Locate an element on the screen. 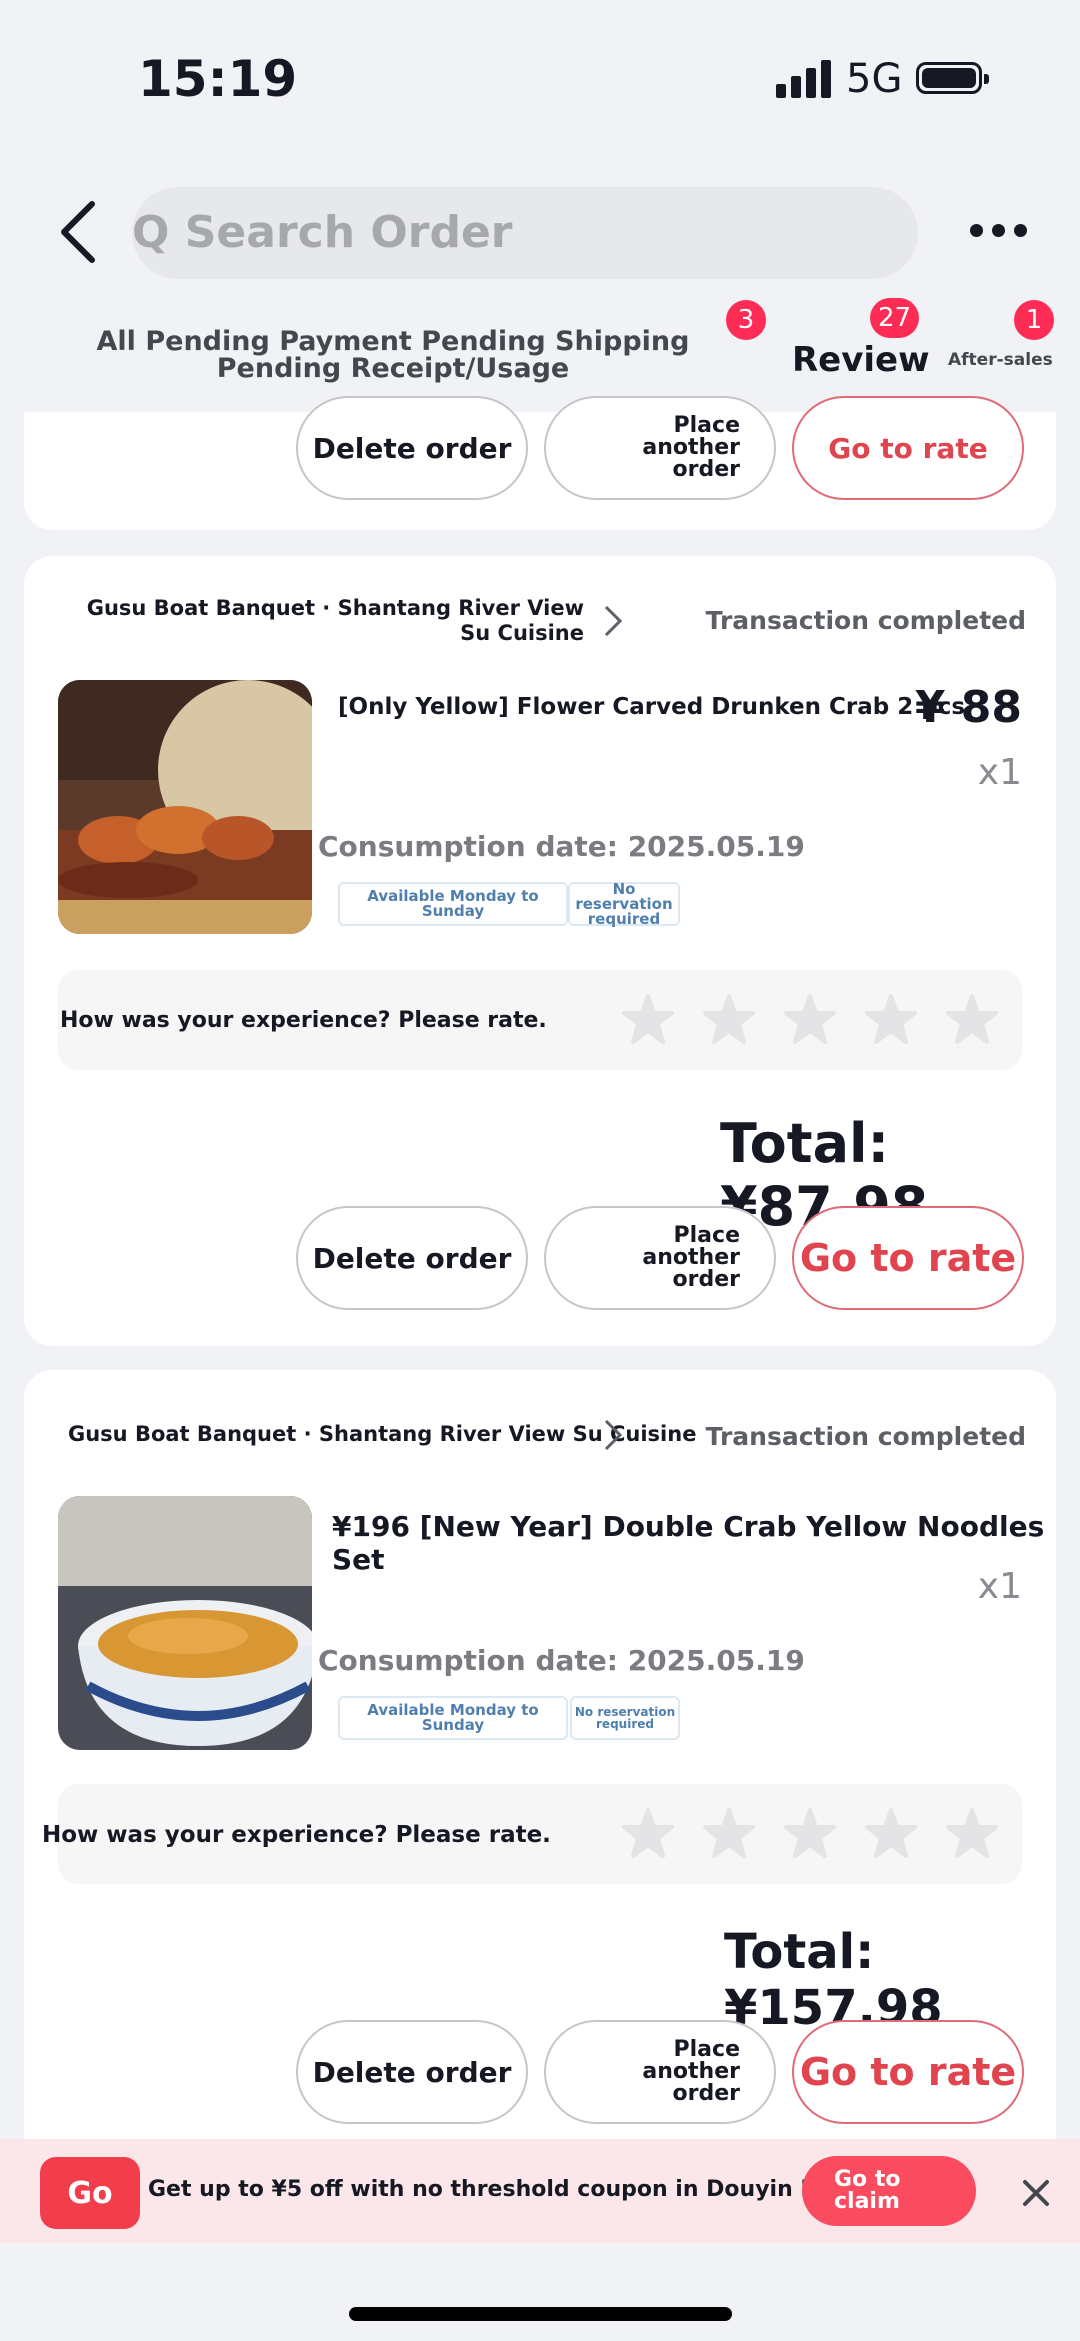 The width and height of the screenshot is (1080, 2341). signal-icon is located at coordinates (805, 79).